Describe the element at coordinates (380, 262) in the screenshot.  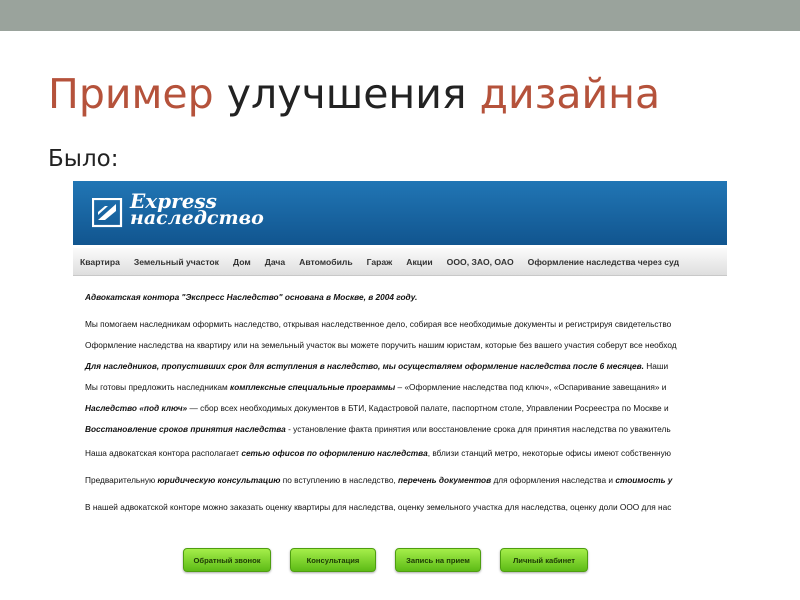
I see `nav-item-garazh: Гараж` at that location.